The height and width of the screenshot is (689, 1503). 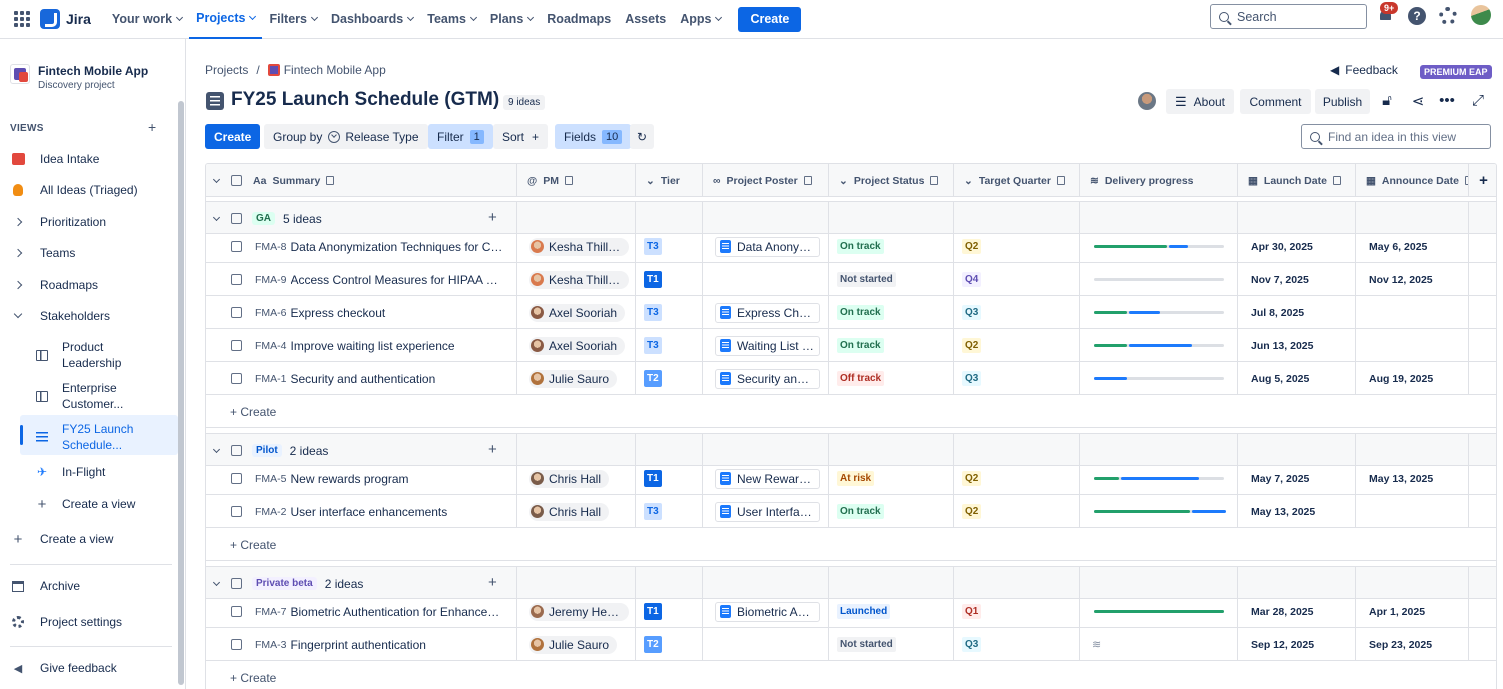 What do you see at coordinates (271, 645) in the screenshot?
I see `idea-key: FMA-3` at bounding box center [271, 645].